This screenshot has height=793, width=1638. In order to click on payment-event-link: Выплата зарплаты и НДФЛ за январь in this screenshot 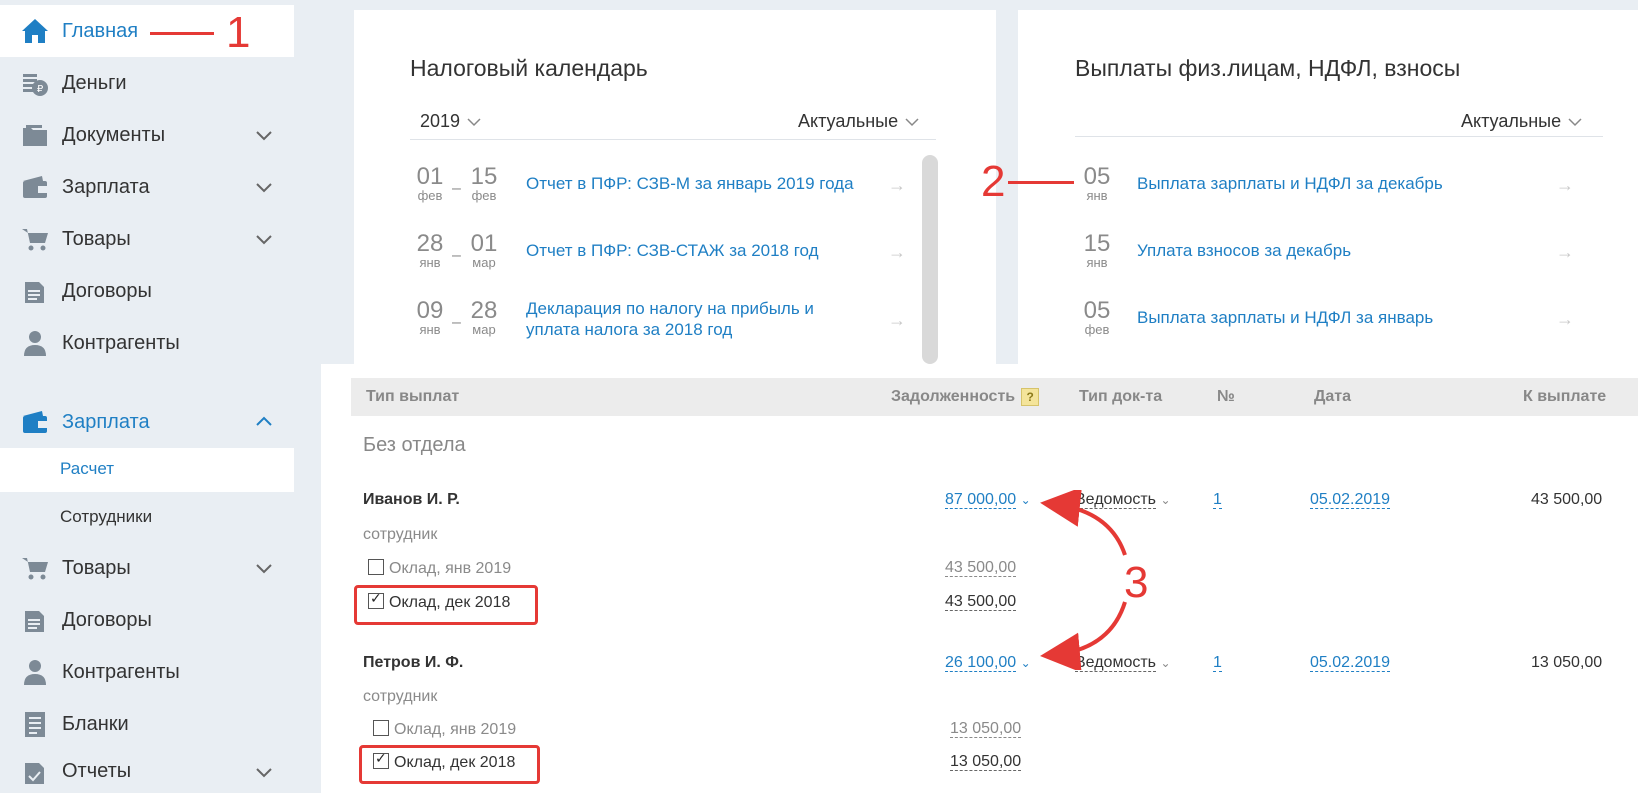, I will do `click(1327, 317)`.